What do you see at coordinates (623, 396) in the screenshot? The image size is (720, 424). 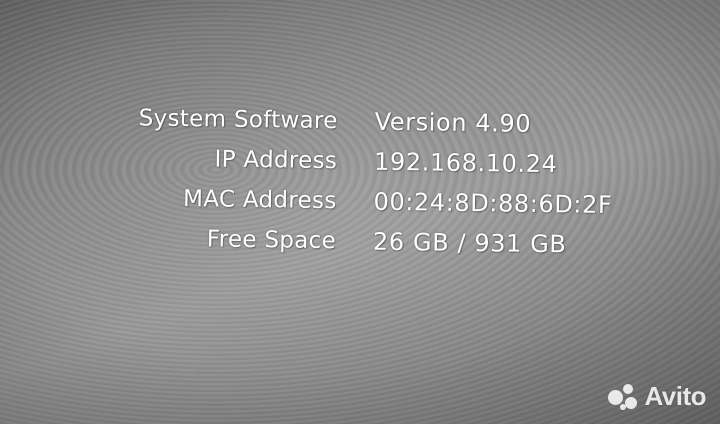 I see `avito-dots-icon` at bounding box center [623, 396].